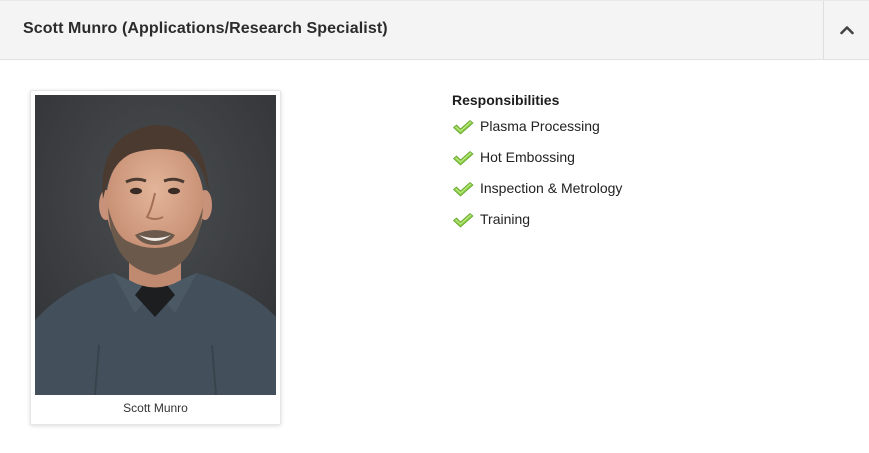 This screenshot has height=453, width=869. I want to click on responsibility-label: Training, so click(505, 219).